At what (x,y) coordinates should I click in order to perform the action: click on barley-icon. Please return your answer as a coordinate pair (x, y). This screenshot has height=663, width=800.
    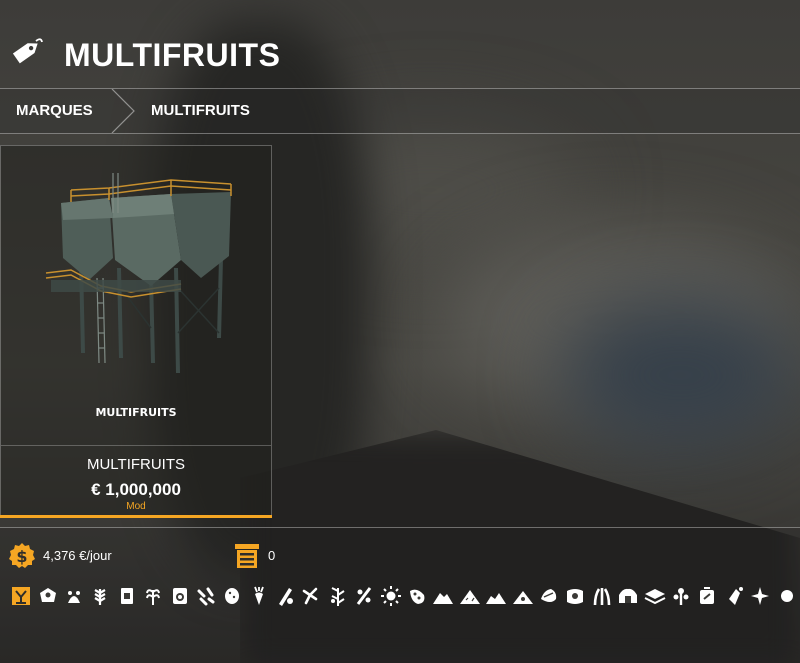
    Looking at the image, I should click on (74, 596).